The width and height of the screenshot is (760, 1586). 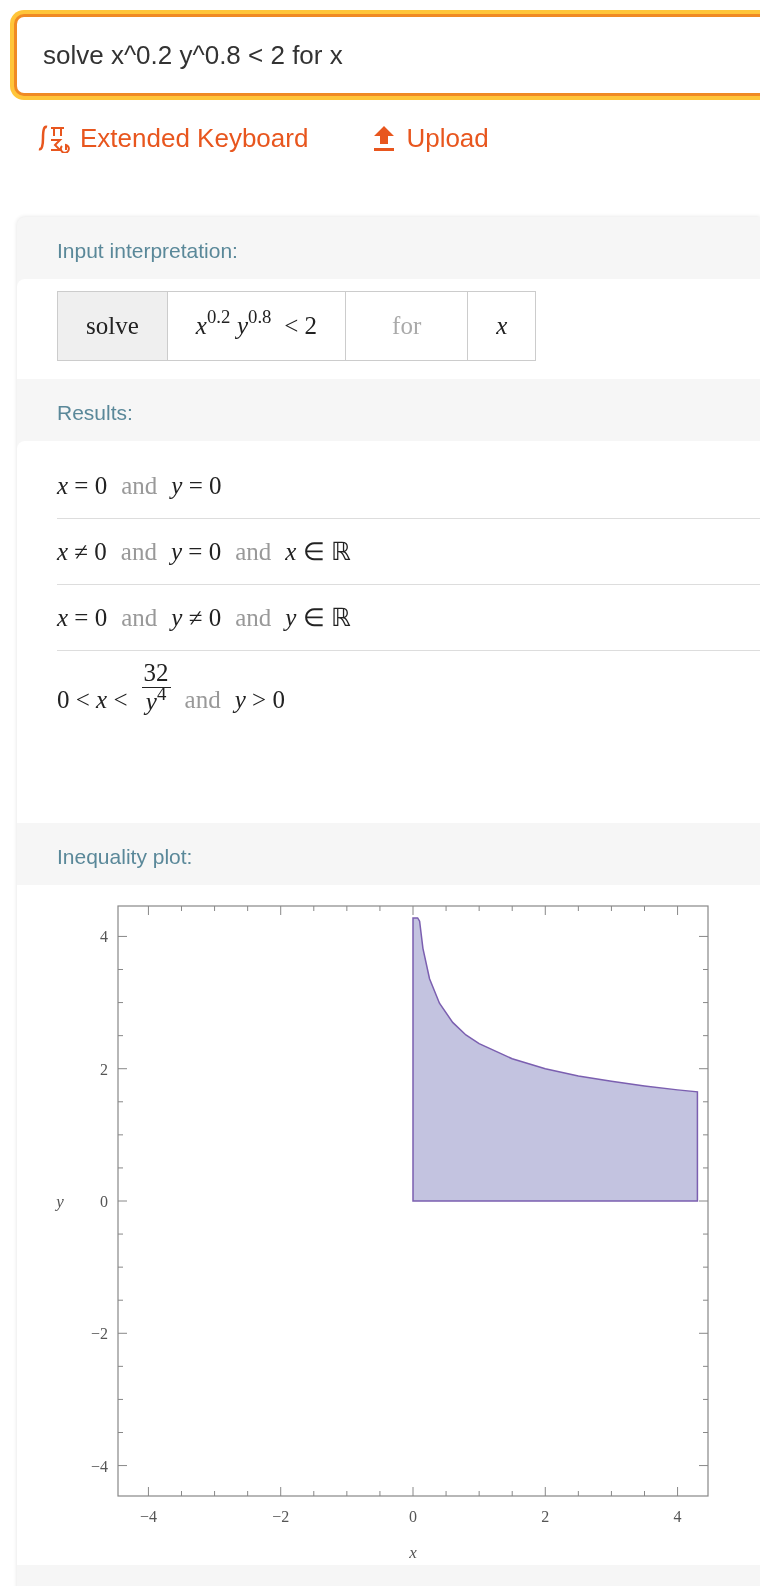 I want to click on interpretation-cell-text: x, so click(x=502, y=326).